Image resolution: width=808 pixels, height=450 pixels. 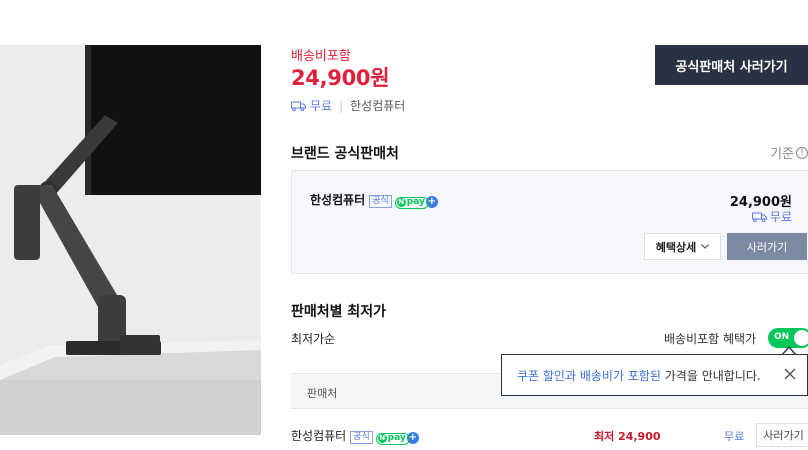 I want to click on tooltip-text: 가격을 안내합니다., so click(x=712, y=375).